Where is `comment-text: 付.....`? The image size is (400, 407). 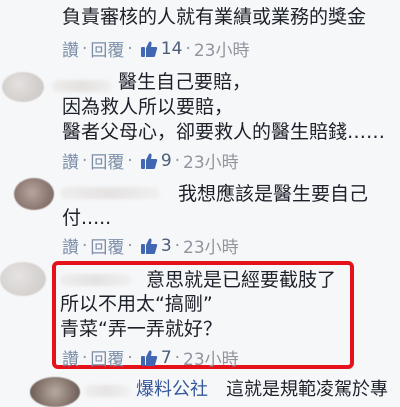 comment-text: 付..... is located at coordinates (87, 218).